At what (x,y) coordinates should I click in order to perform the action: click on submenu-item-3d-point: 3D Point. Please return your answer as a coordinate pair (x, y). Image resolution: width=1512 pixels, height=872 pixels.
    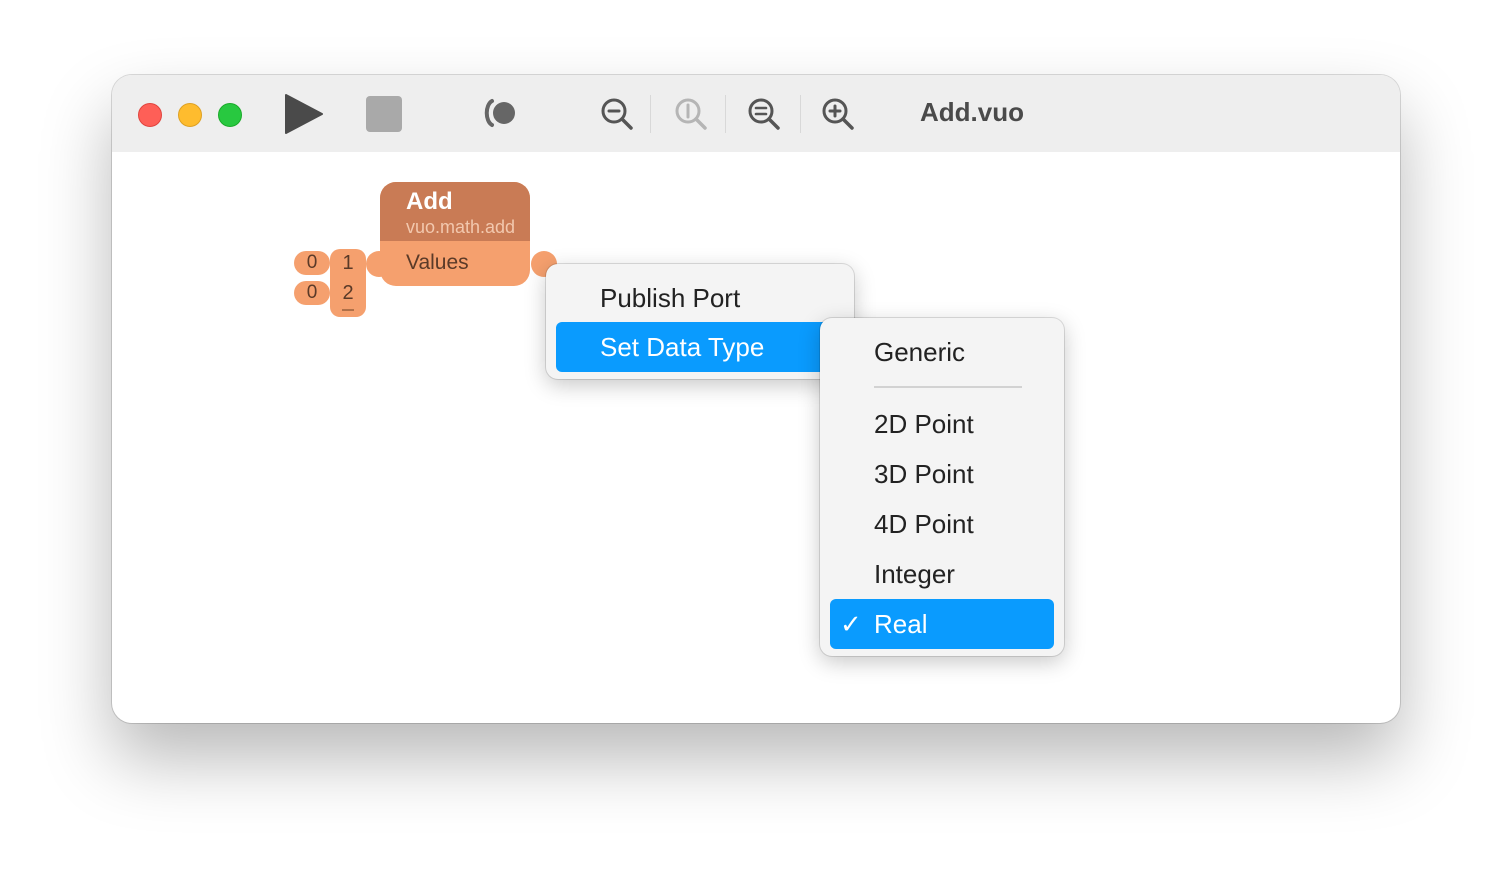
    Looking at the image, I should click on (942, 474).